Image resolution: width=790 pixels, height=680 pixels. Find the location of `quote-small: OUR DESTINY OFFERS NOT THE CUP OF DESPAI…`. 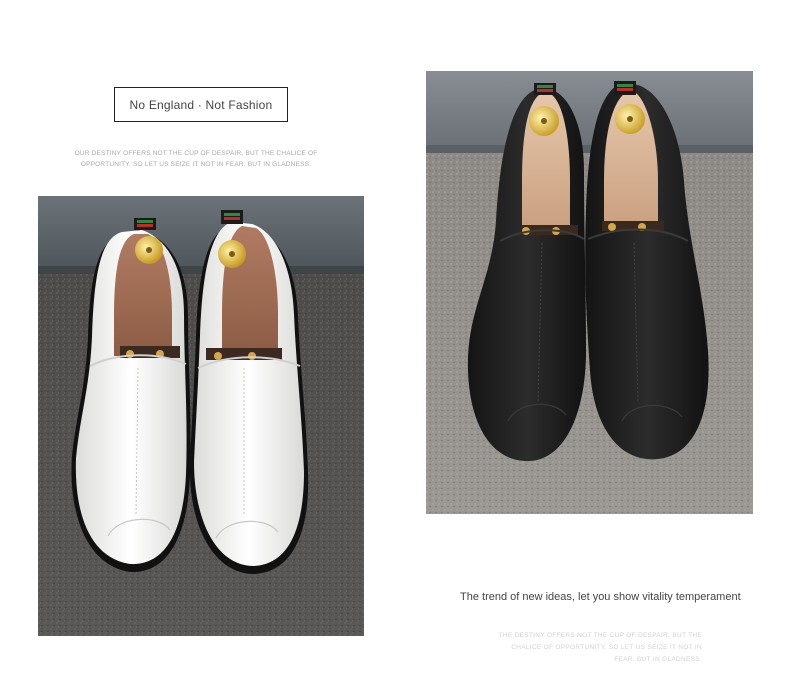

quote-small: OUR DESTINY OFFERS NOT THE CUP OF DESPAI… is located at coordinates (196, 159).